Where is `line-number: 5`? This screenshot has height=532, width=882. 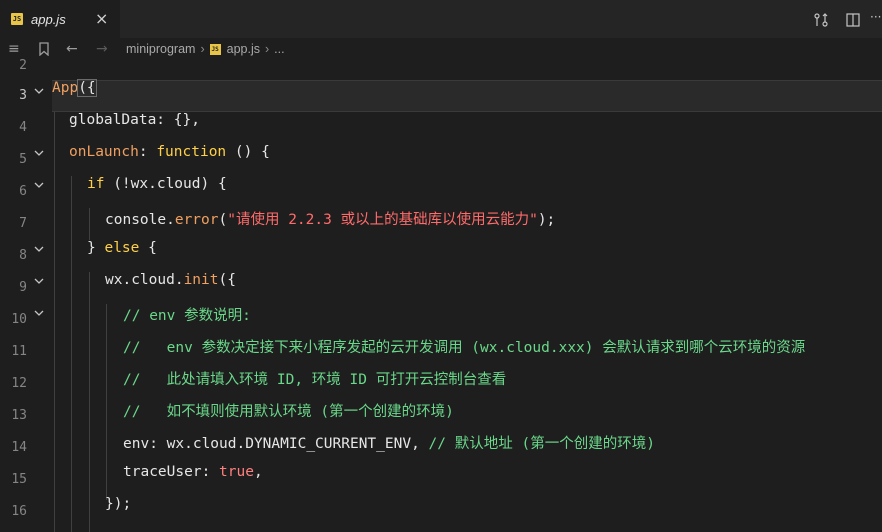
line-number: 5 is located at coordinates (23, 159).